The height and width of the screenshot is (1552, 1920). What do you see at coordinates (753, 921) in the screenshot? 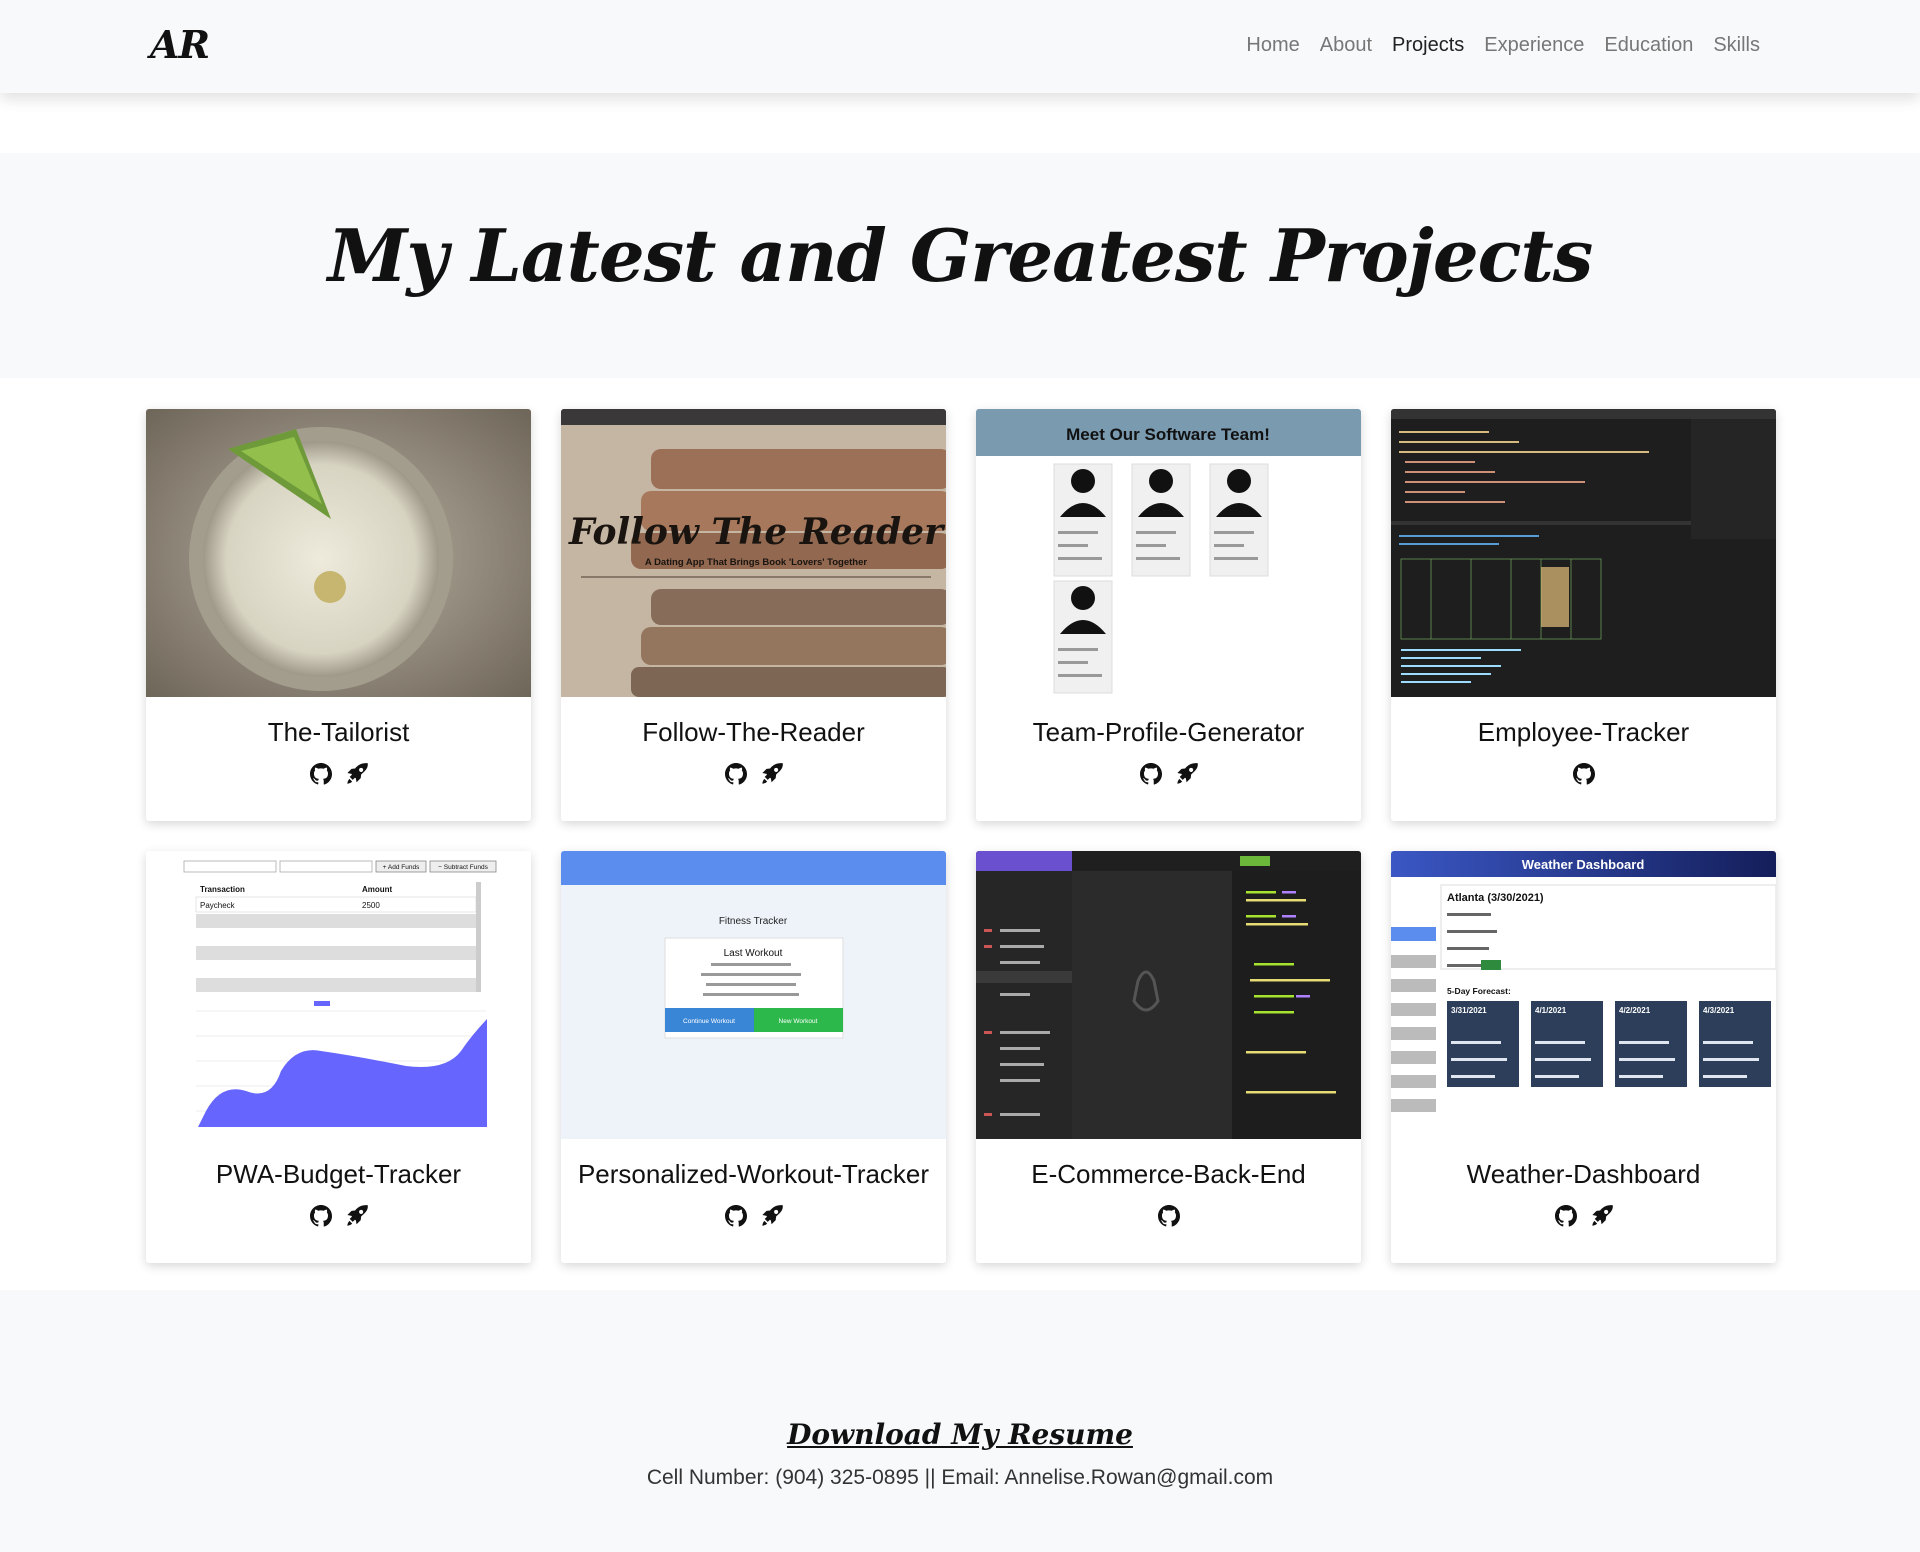
I see `fitness-heading: Fitness Tracker` at bounding box center [753, 921].